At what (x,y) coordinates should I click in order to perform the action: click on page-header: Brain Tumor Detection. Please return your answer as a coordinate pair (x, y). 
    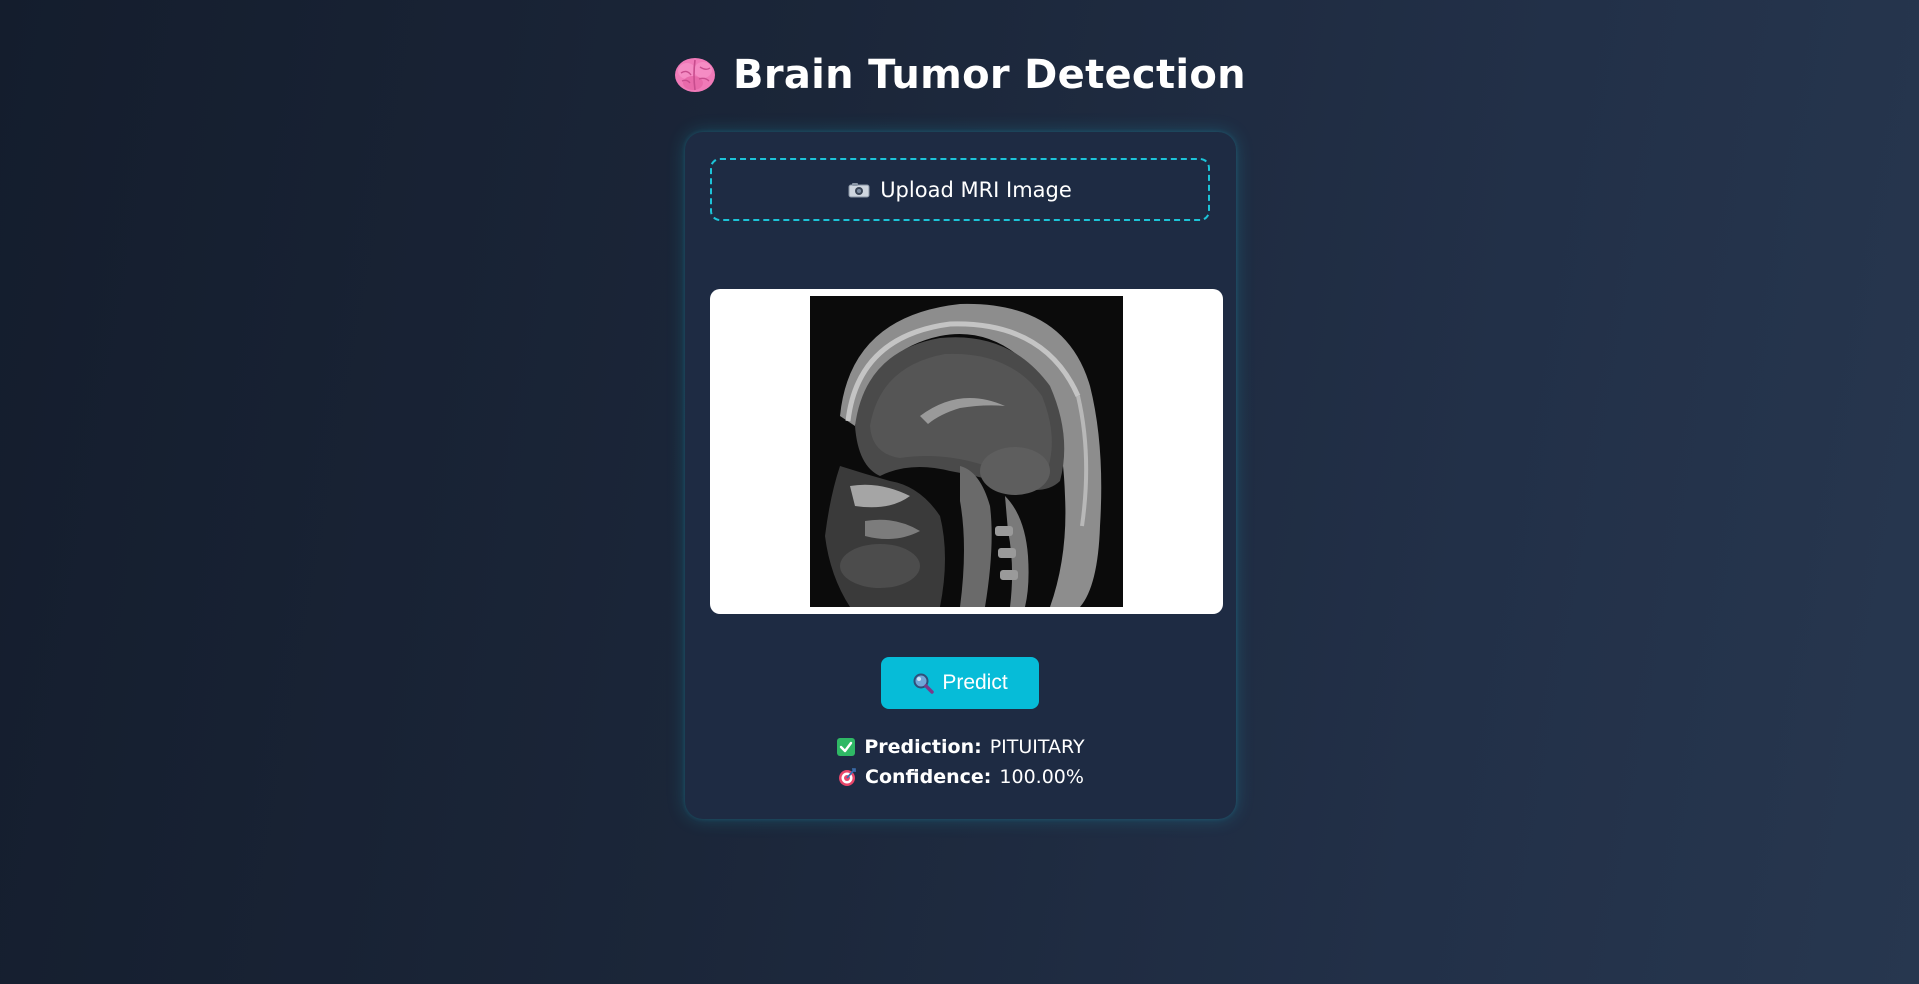
    Looking at the image, I should click on (959, 75).